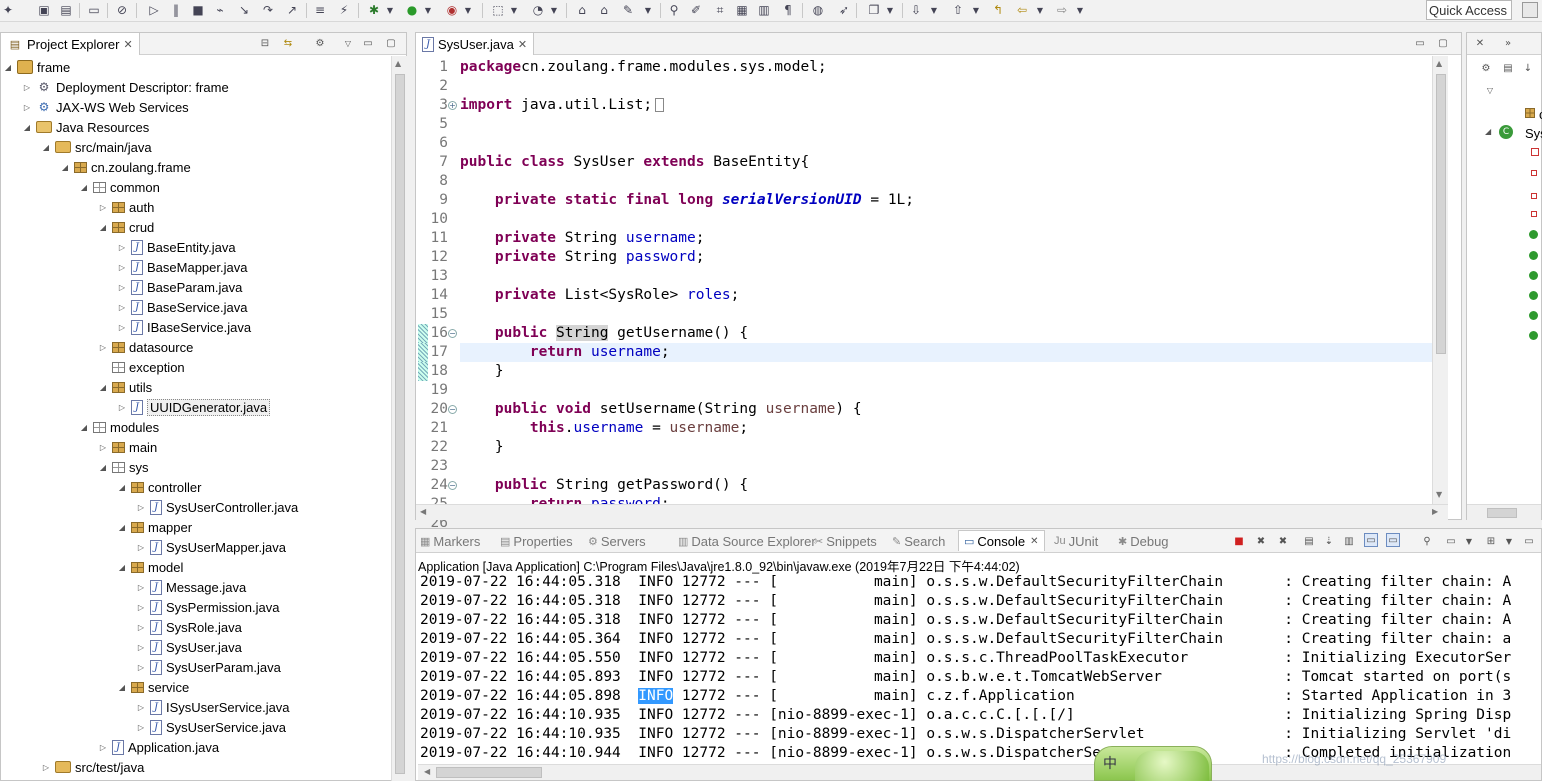 This screenshot has width=1542, height=781. I want to click on resume-icon: ▷, so click(154, 10).